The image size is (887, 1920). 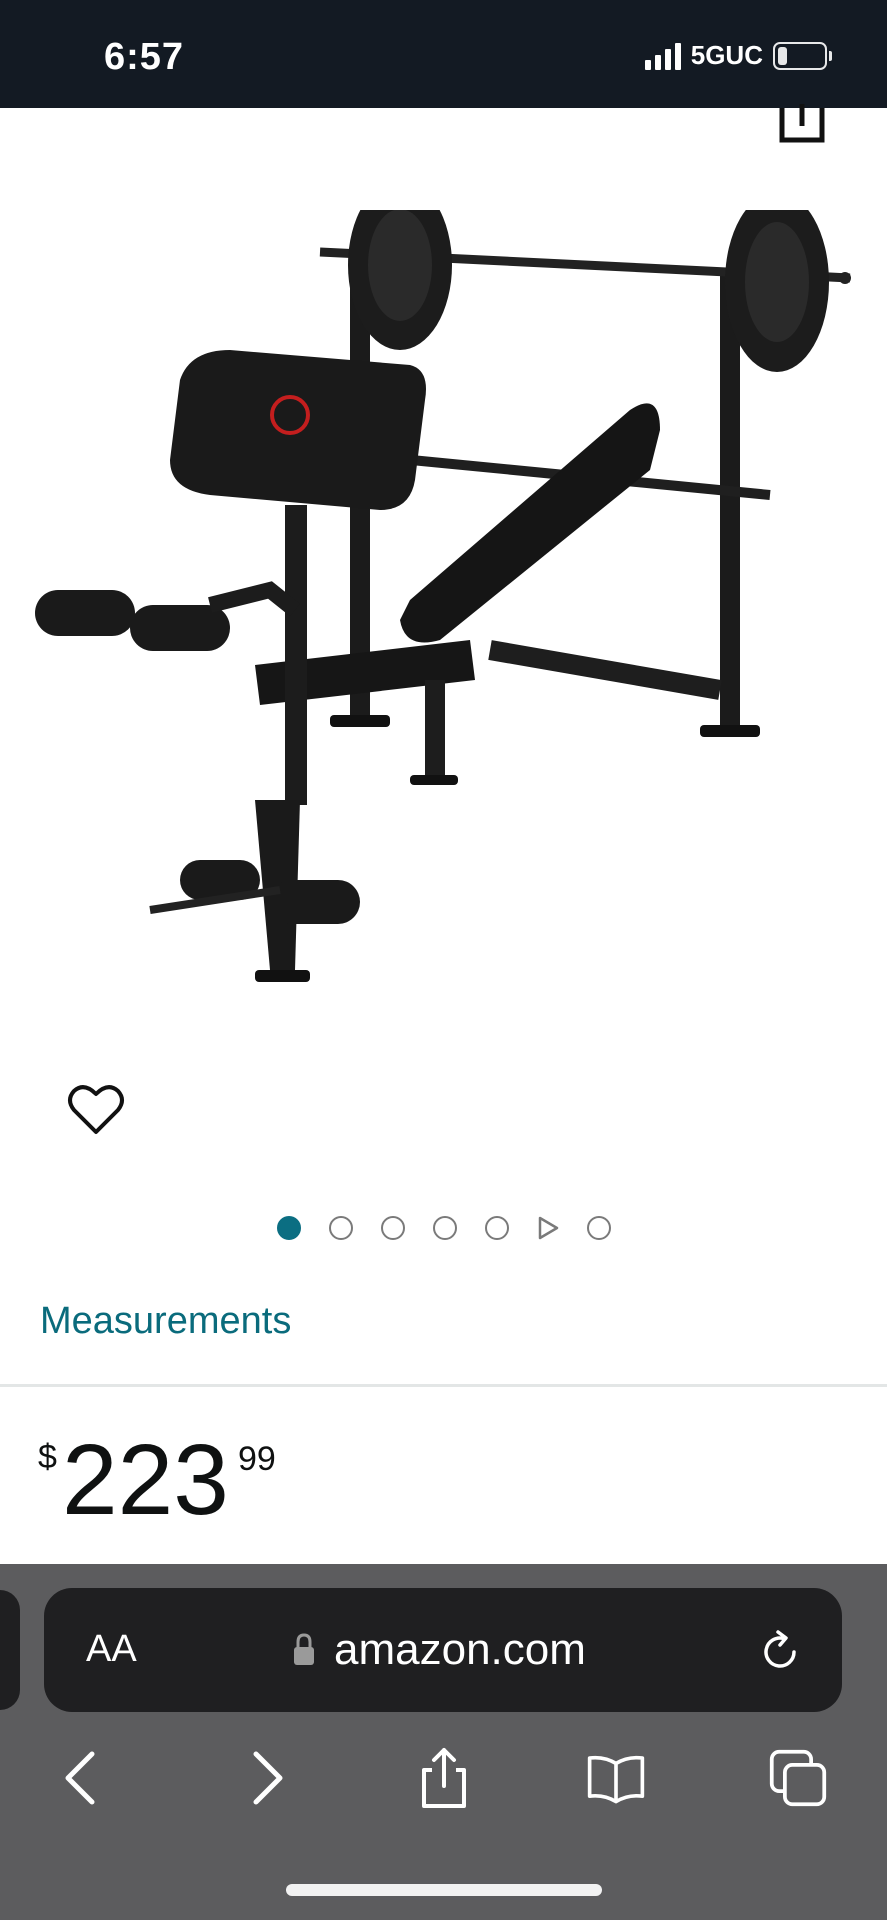 I want to click on price-fraction: 99, so click(x=257, y=1459).